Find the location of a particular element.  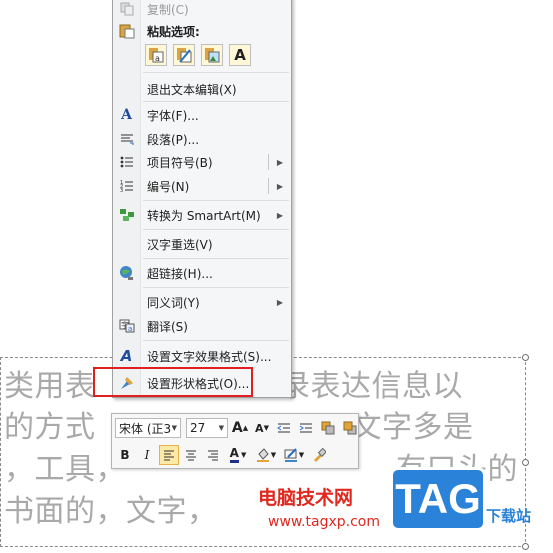

bold-button: B is located at coordinates (125, 455).